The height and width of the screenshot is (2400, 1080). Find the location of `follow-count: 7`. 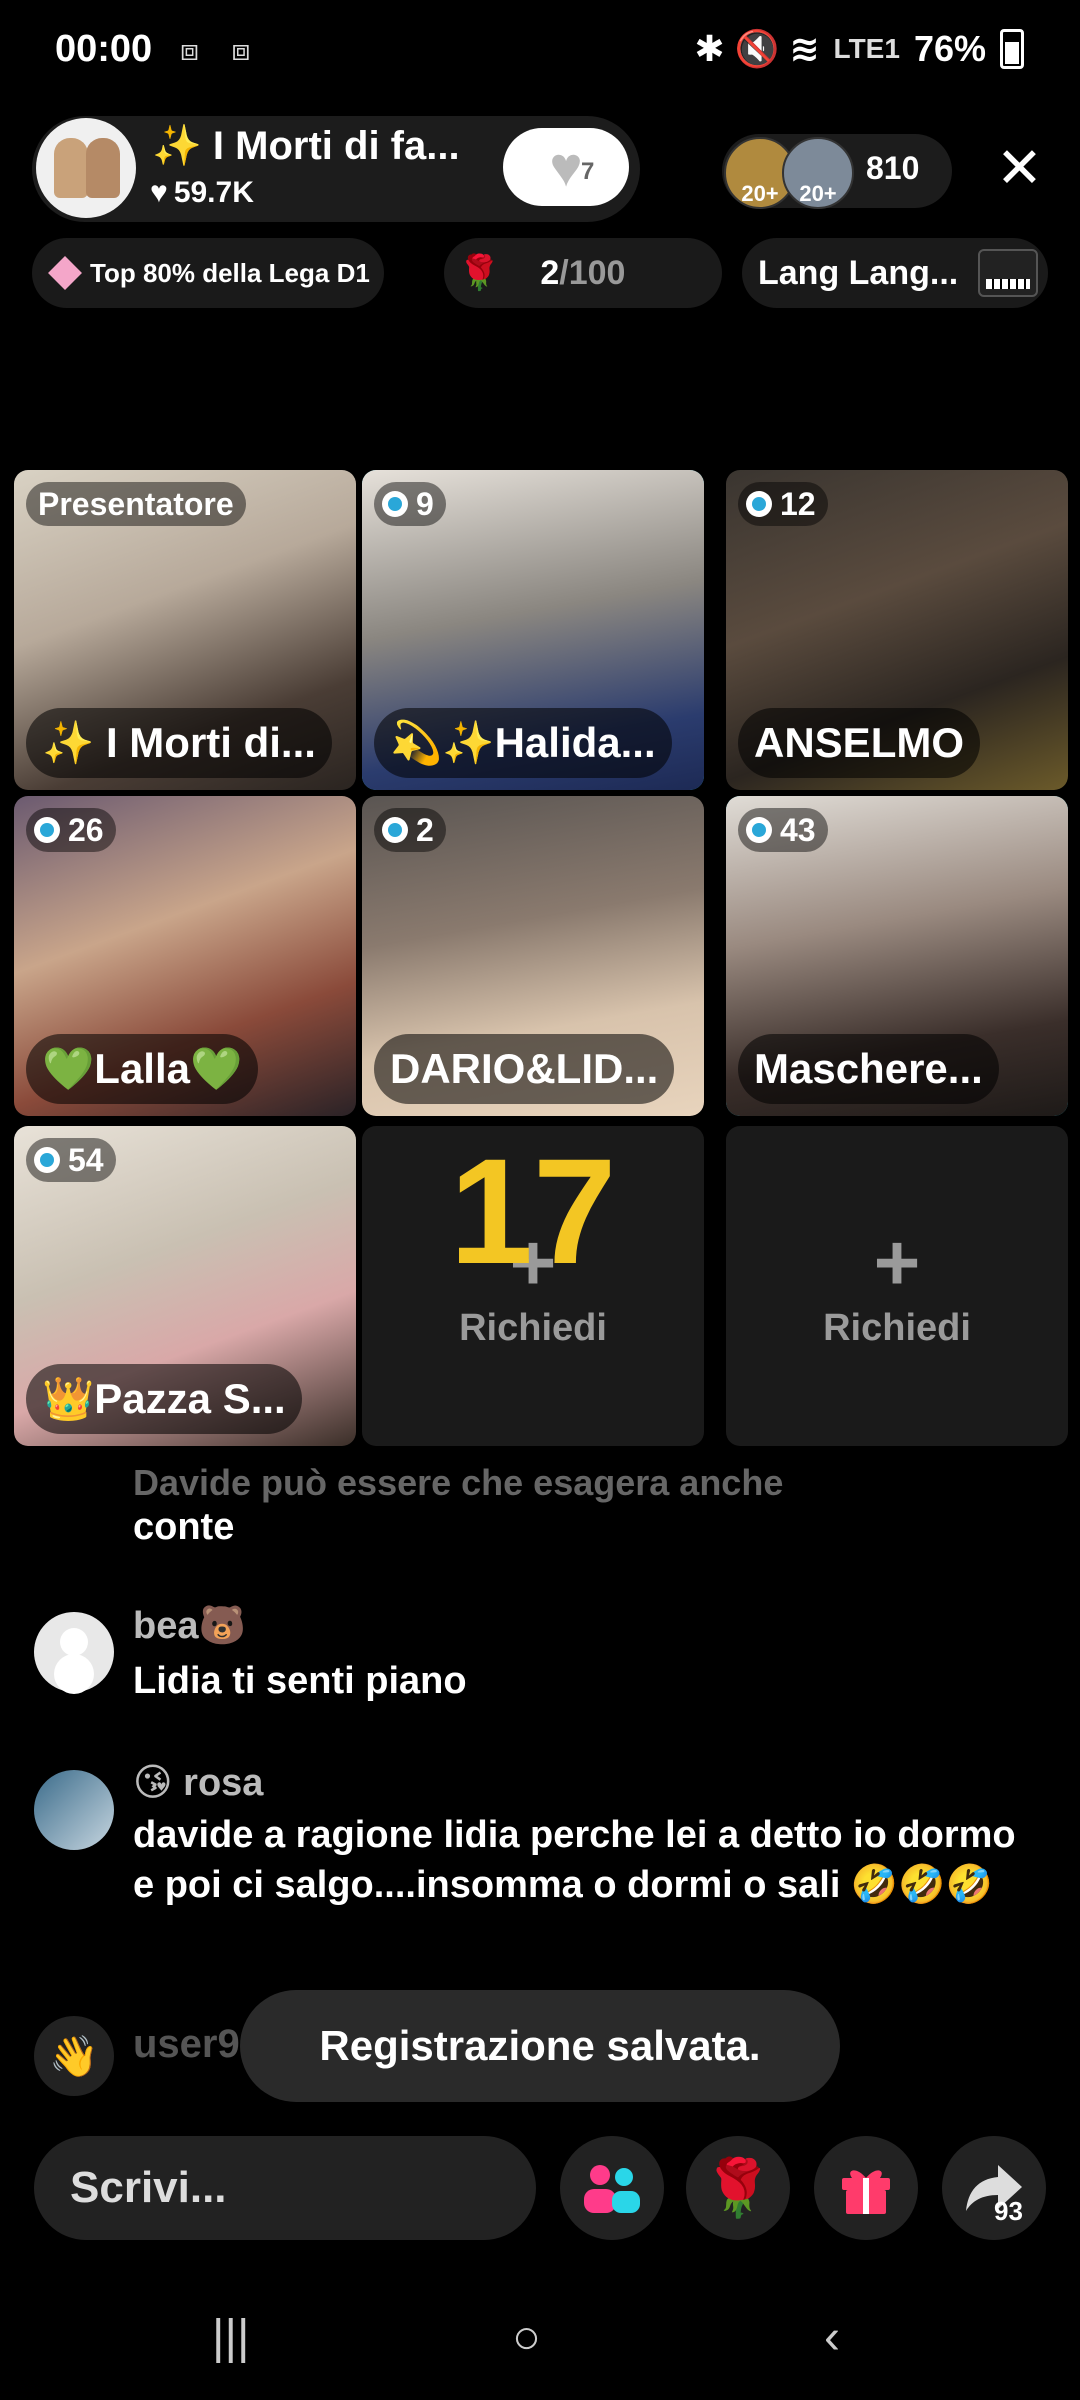

follow-count: 7 is located at coordinates (588, 171).